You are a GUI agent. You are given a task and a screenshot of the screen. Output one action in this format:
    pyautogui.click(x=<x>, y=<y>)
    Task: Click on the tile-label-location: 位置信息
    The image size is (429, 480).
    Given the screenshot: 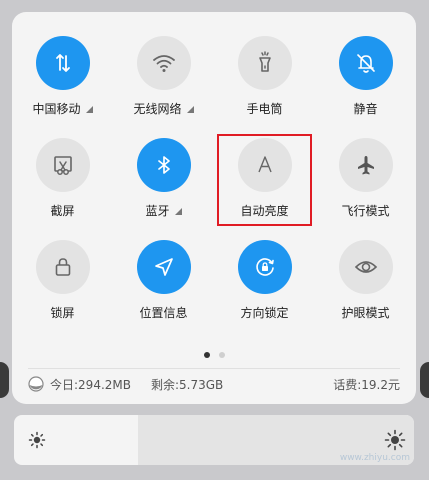 What is the action you would take?
    pyautogui.click(x=163, y=313)
    